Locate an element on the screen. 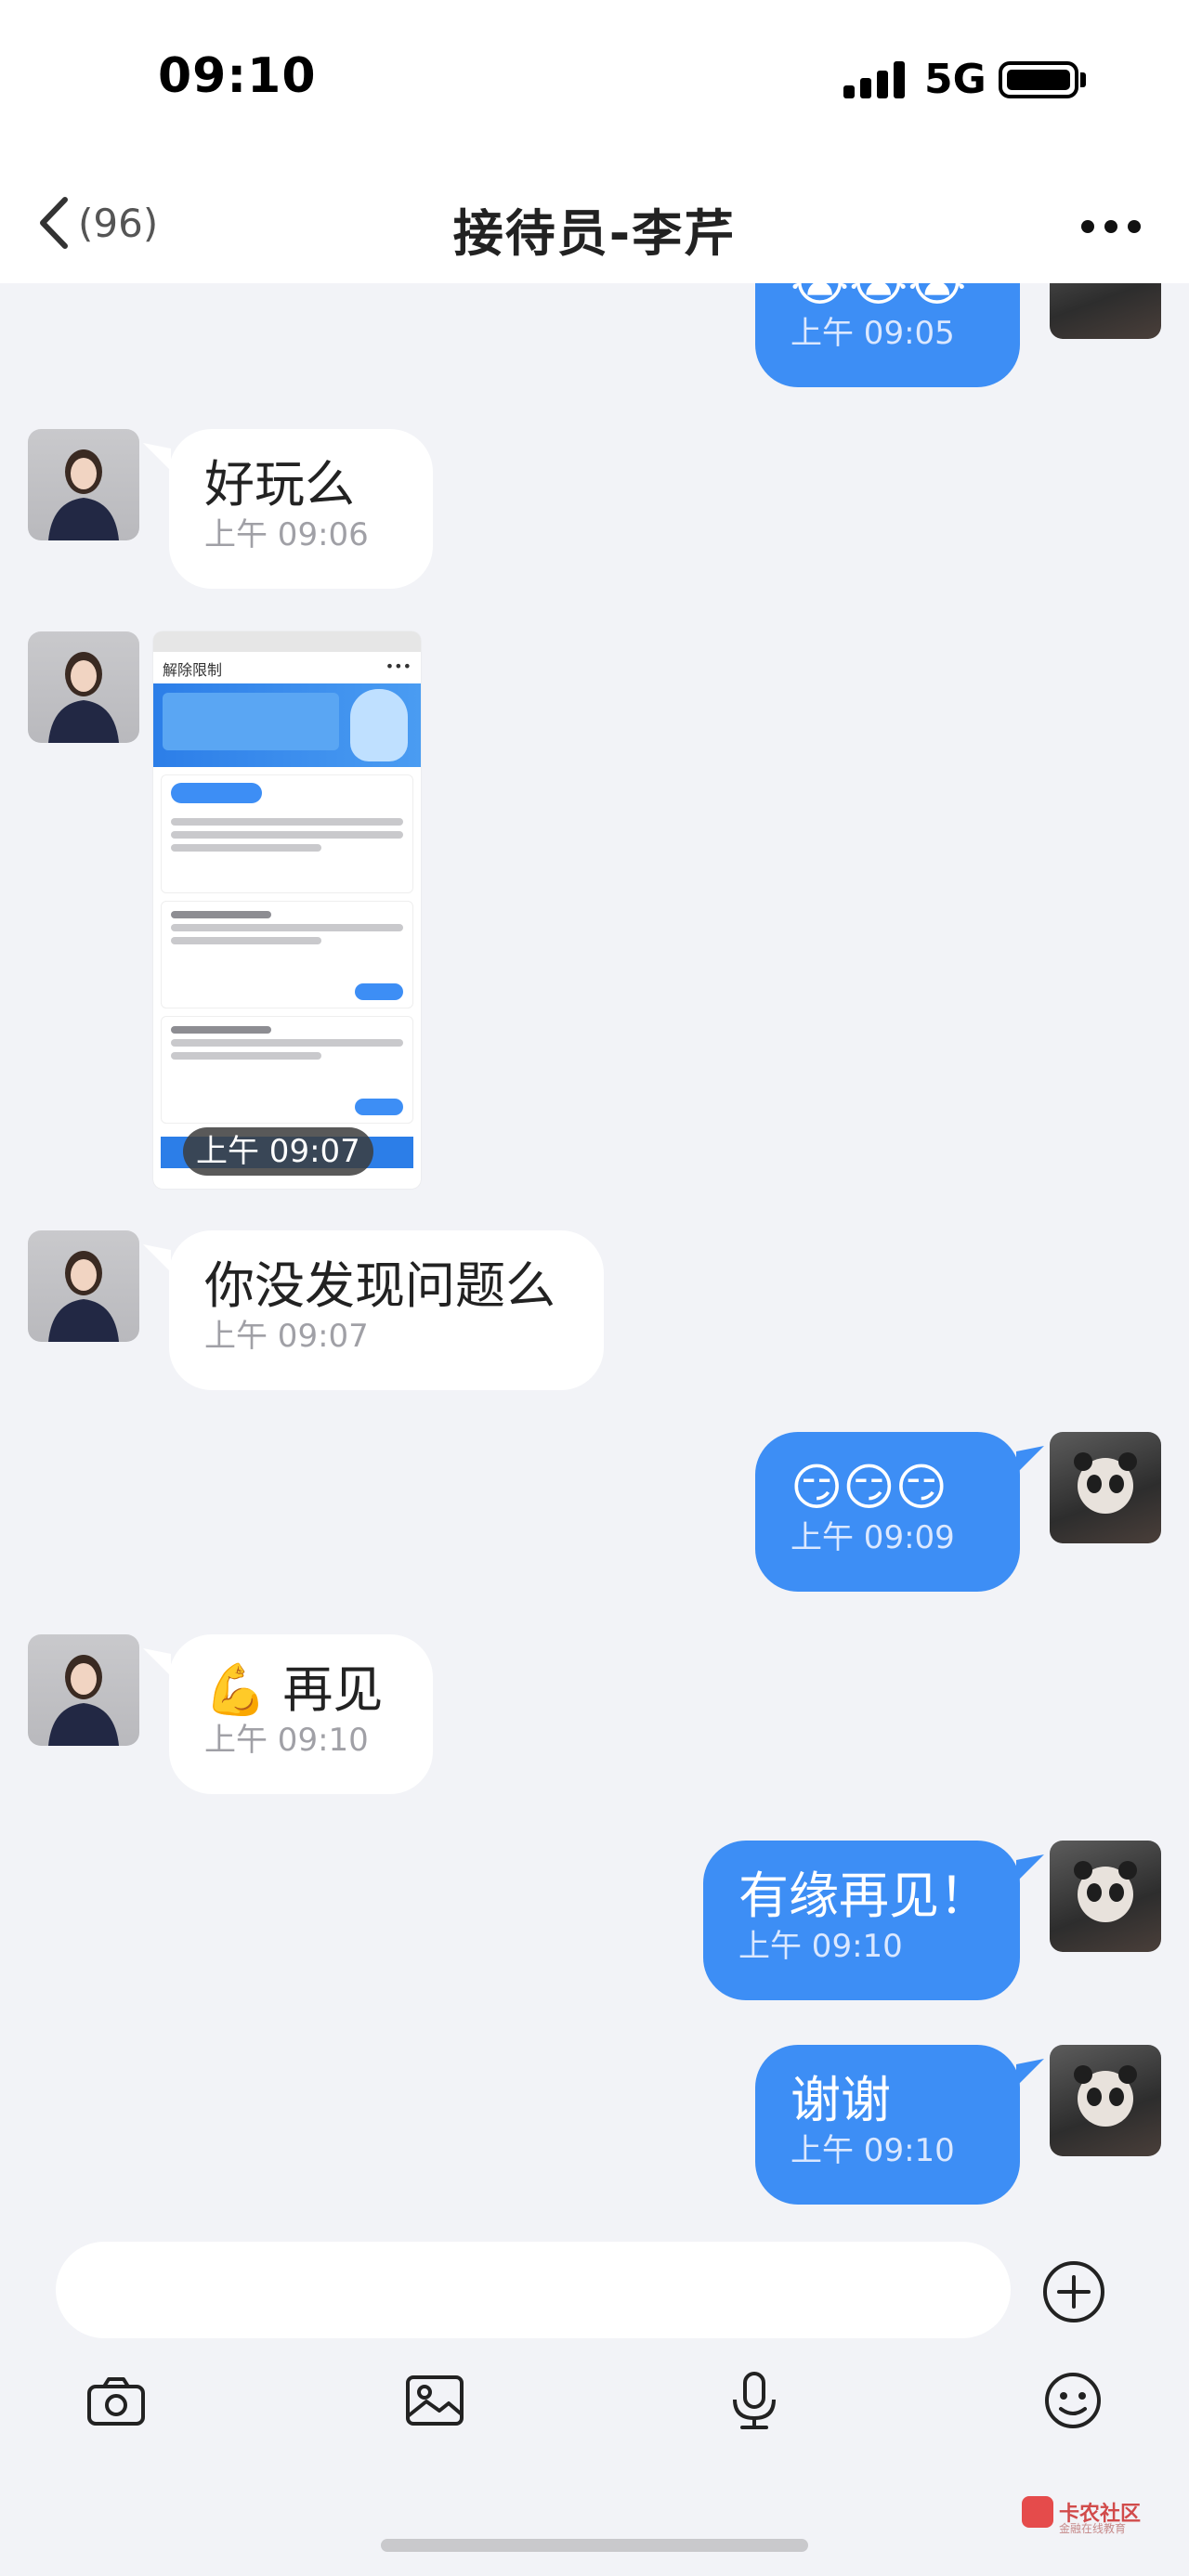  camera-icon is located at coordinates (117, 2400).